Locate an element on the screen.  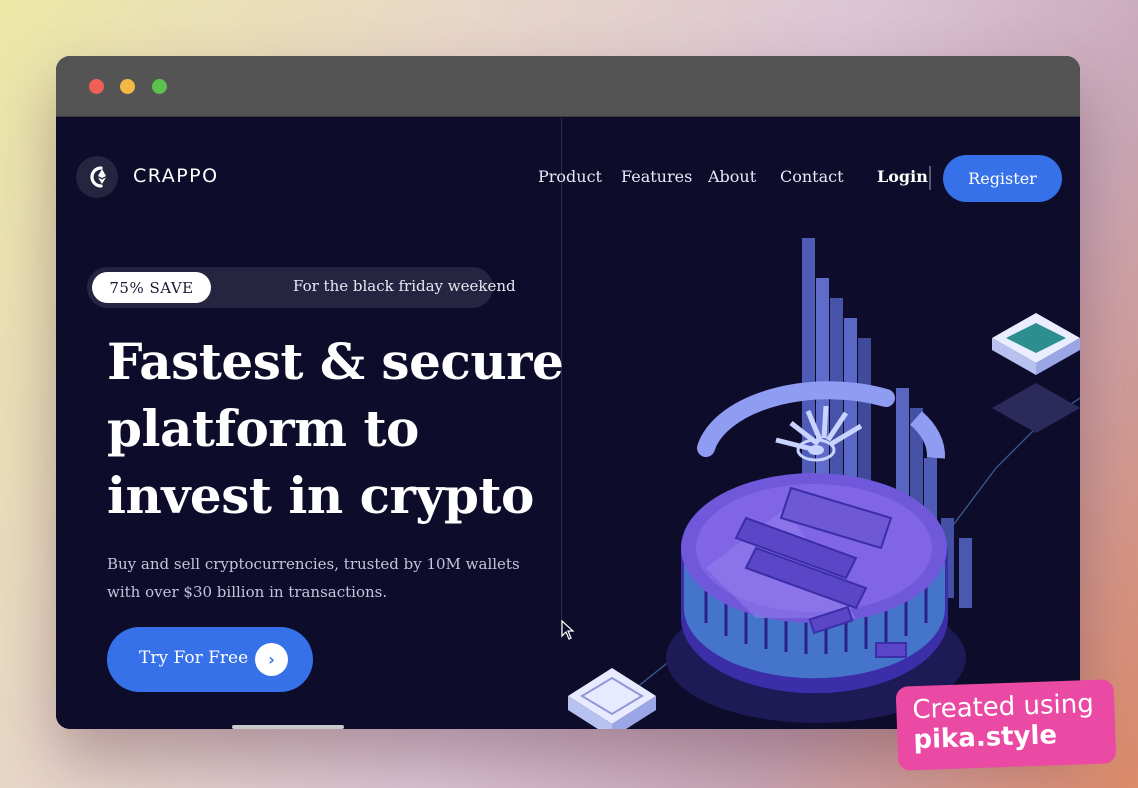
cta-label: Try For Free is located at coordinates (194, 658).